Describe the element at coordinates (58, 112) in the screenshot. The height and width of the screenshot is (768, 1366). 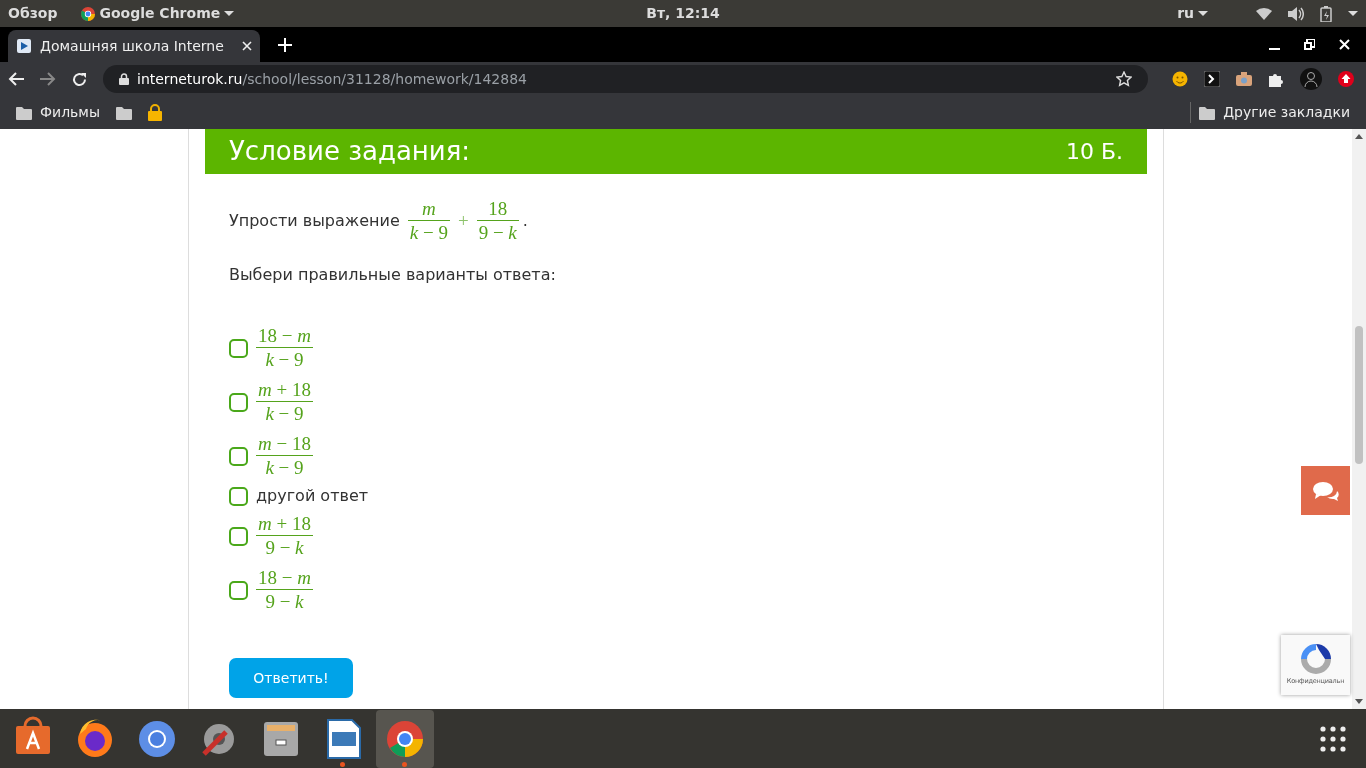
I see `bookmark: Фильмы` at that location.